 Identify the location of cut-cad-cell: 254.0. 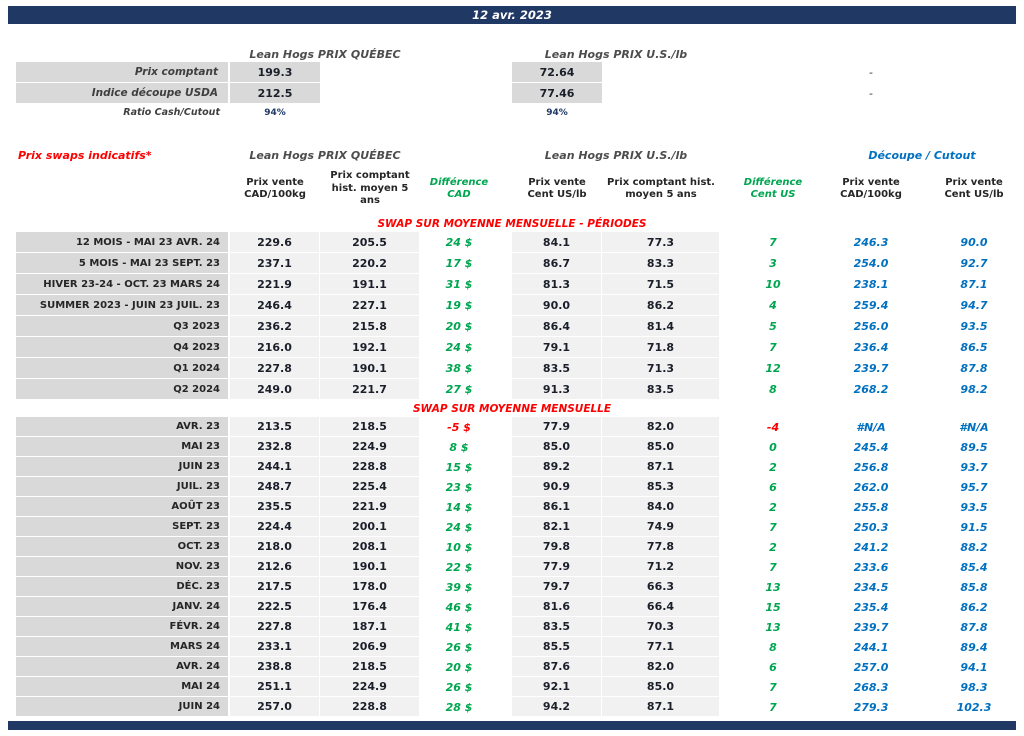
(871, 263).